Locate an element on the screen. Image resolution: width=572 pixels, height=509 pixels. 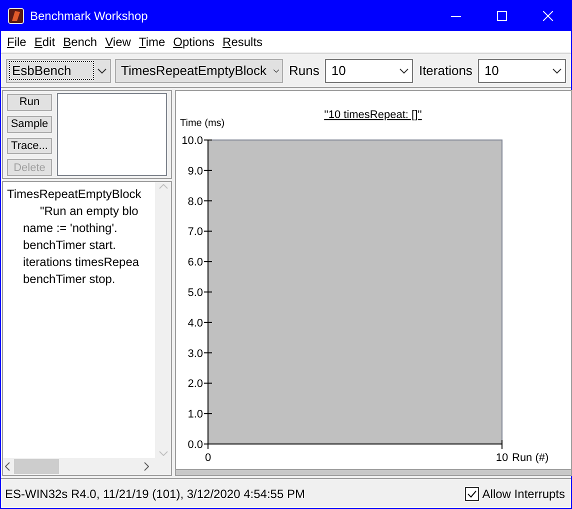
y-tick-label: 10.0 is located at coordinates (192, 141).